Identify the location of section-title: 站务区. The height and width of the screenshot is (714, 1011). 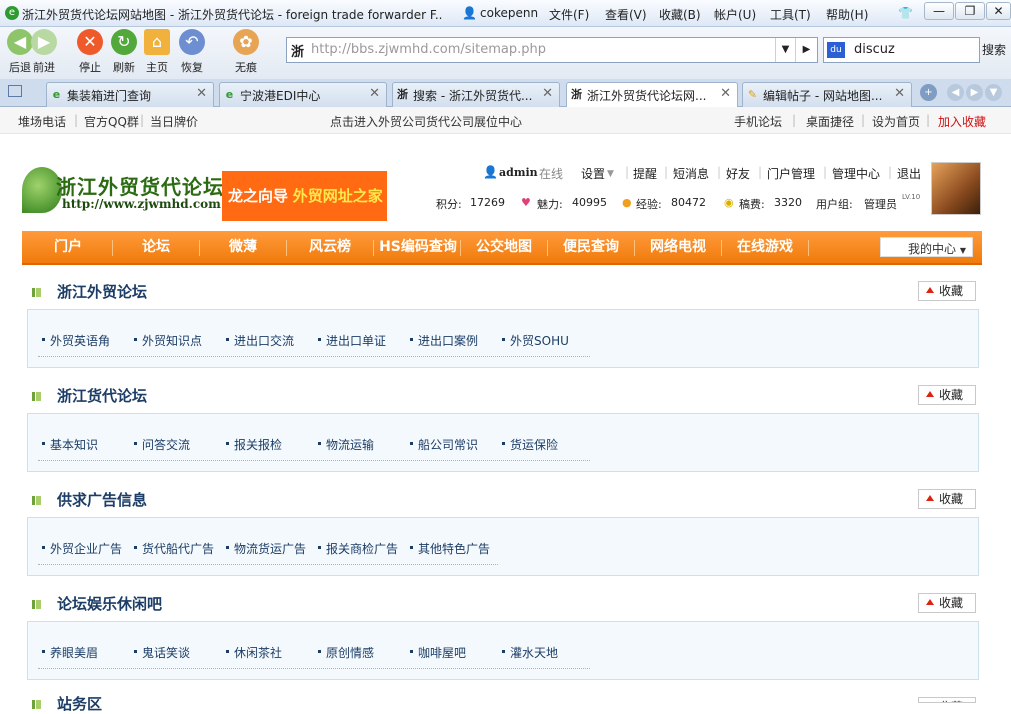
(79, 703).